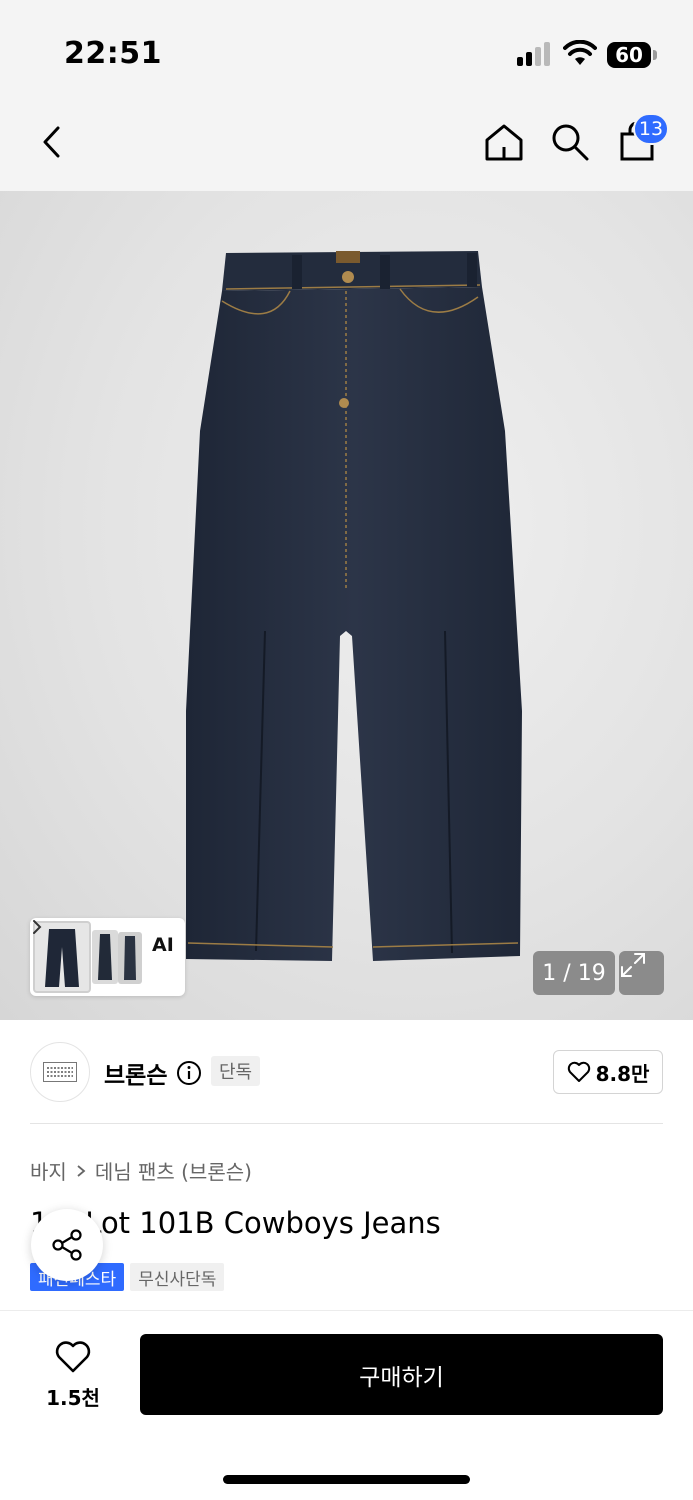 The width and height of the screenshot is (693, 1500). I want to click on breadcrumb: 바지 데님 팬츠 (브론슨), so click(141, 1170).